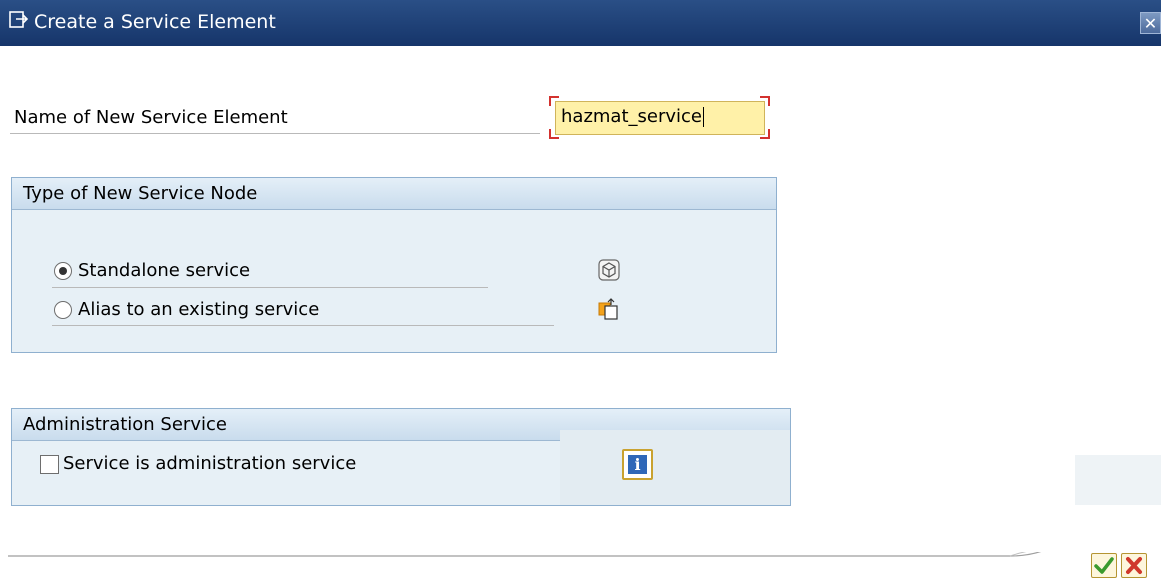 The width and height of the screenshot is (1161, 586). I want to click on ok-button, so click(1104, 565).